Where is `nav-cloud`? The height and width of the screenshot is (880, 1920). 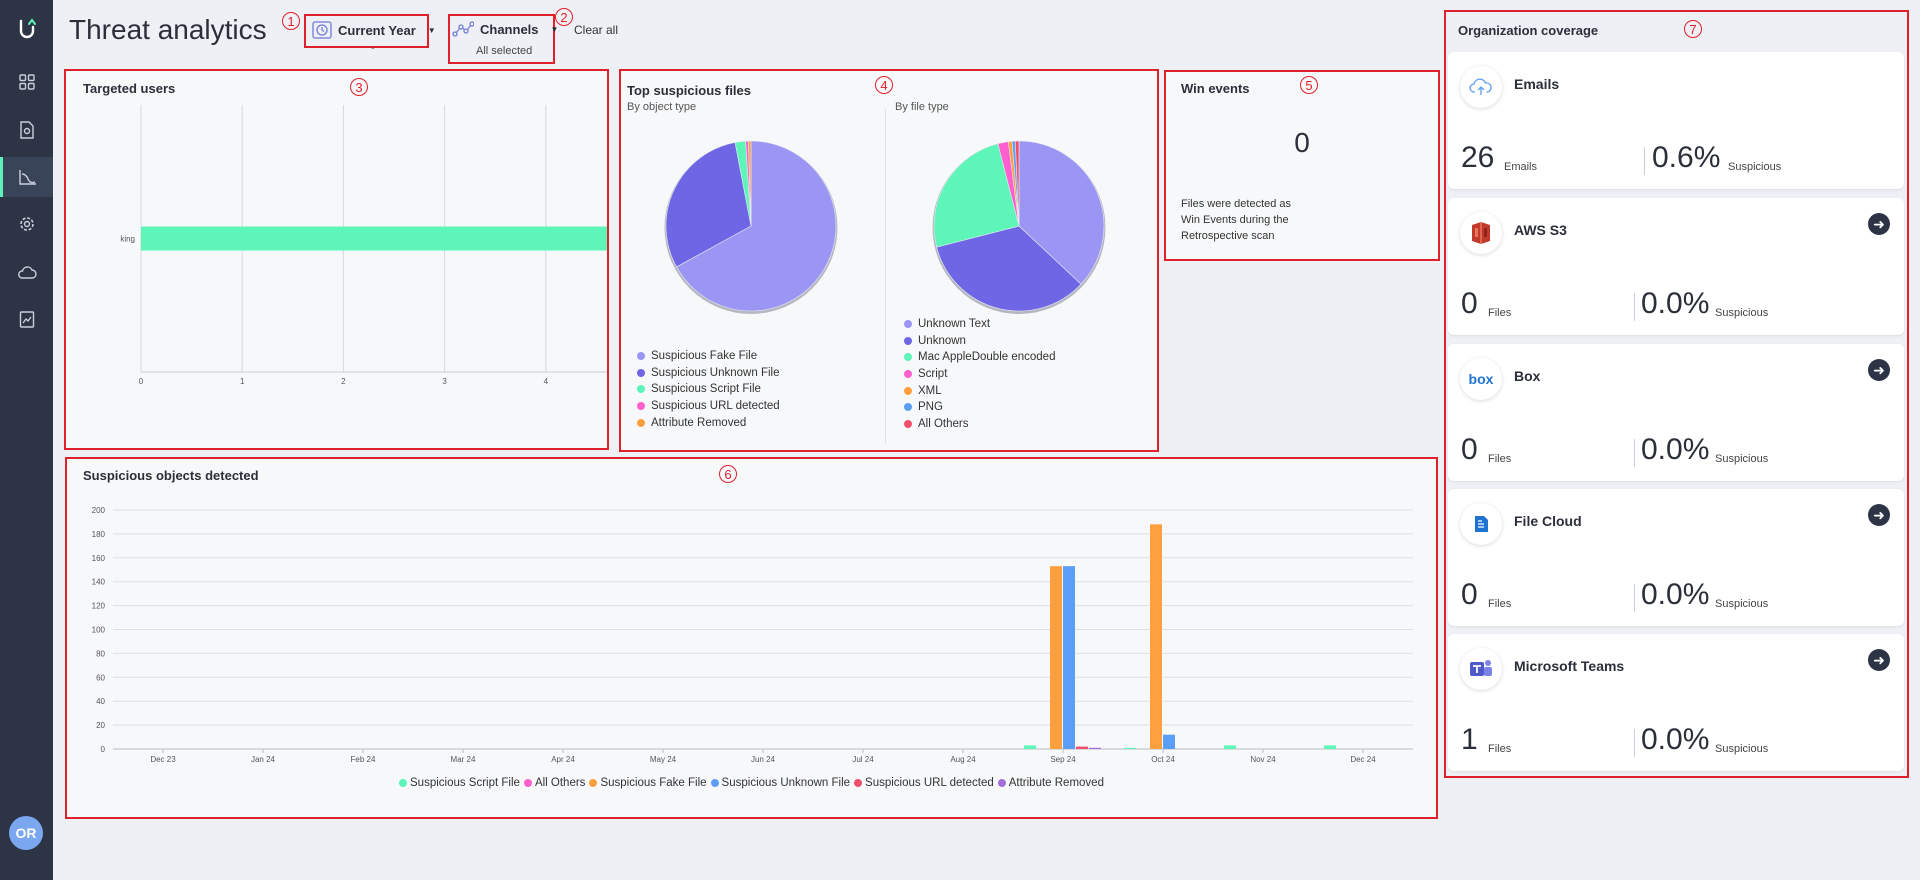
nav-cloud is located at coordinates (26, 272).